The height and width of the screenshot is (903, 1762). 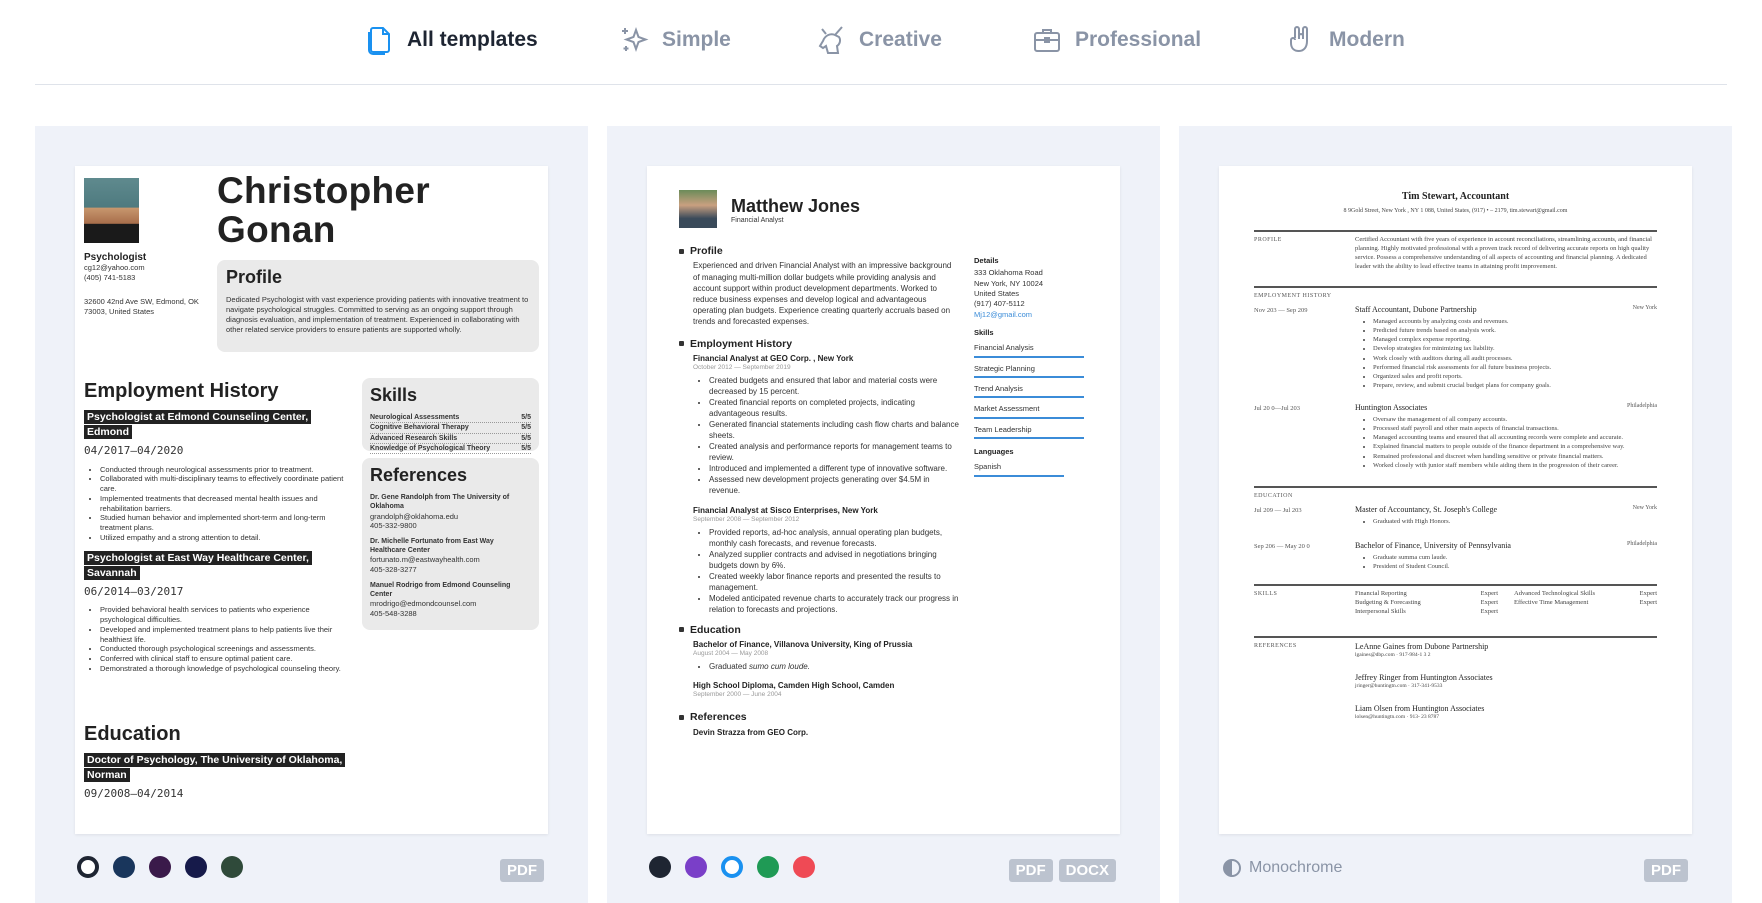 I want to click on tab-modern: Modern, so click(x=1345, y=40).